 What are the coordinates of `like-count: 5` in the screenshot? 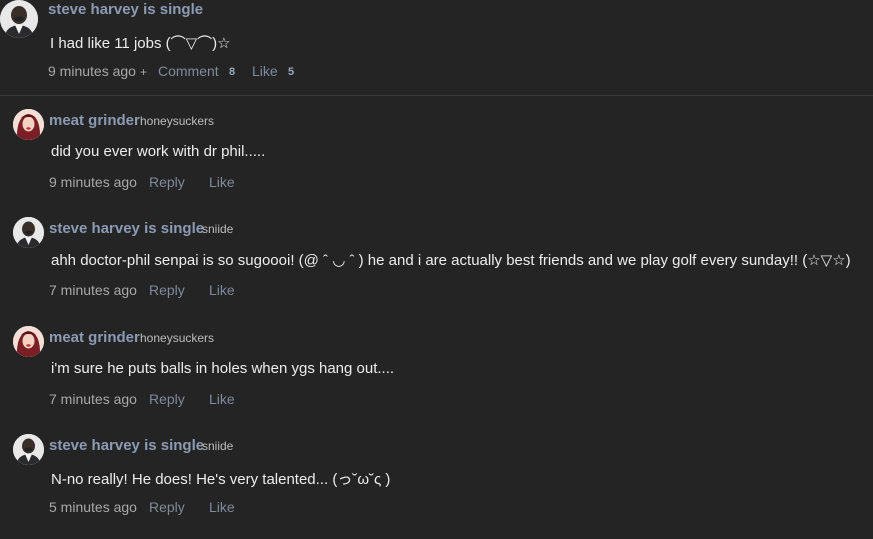 It's located at (291, 72).